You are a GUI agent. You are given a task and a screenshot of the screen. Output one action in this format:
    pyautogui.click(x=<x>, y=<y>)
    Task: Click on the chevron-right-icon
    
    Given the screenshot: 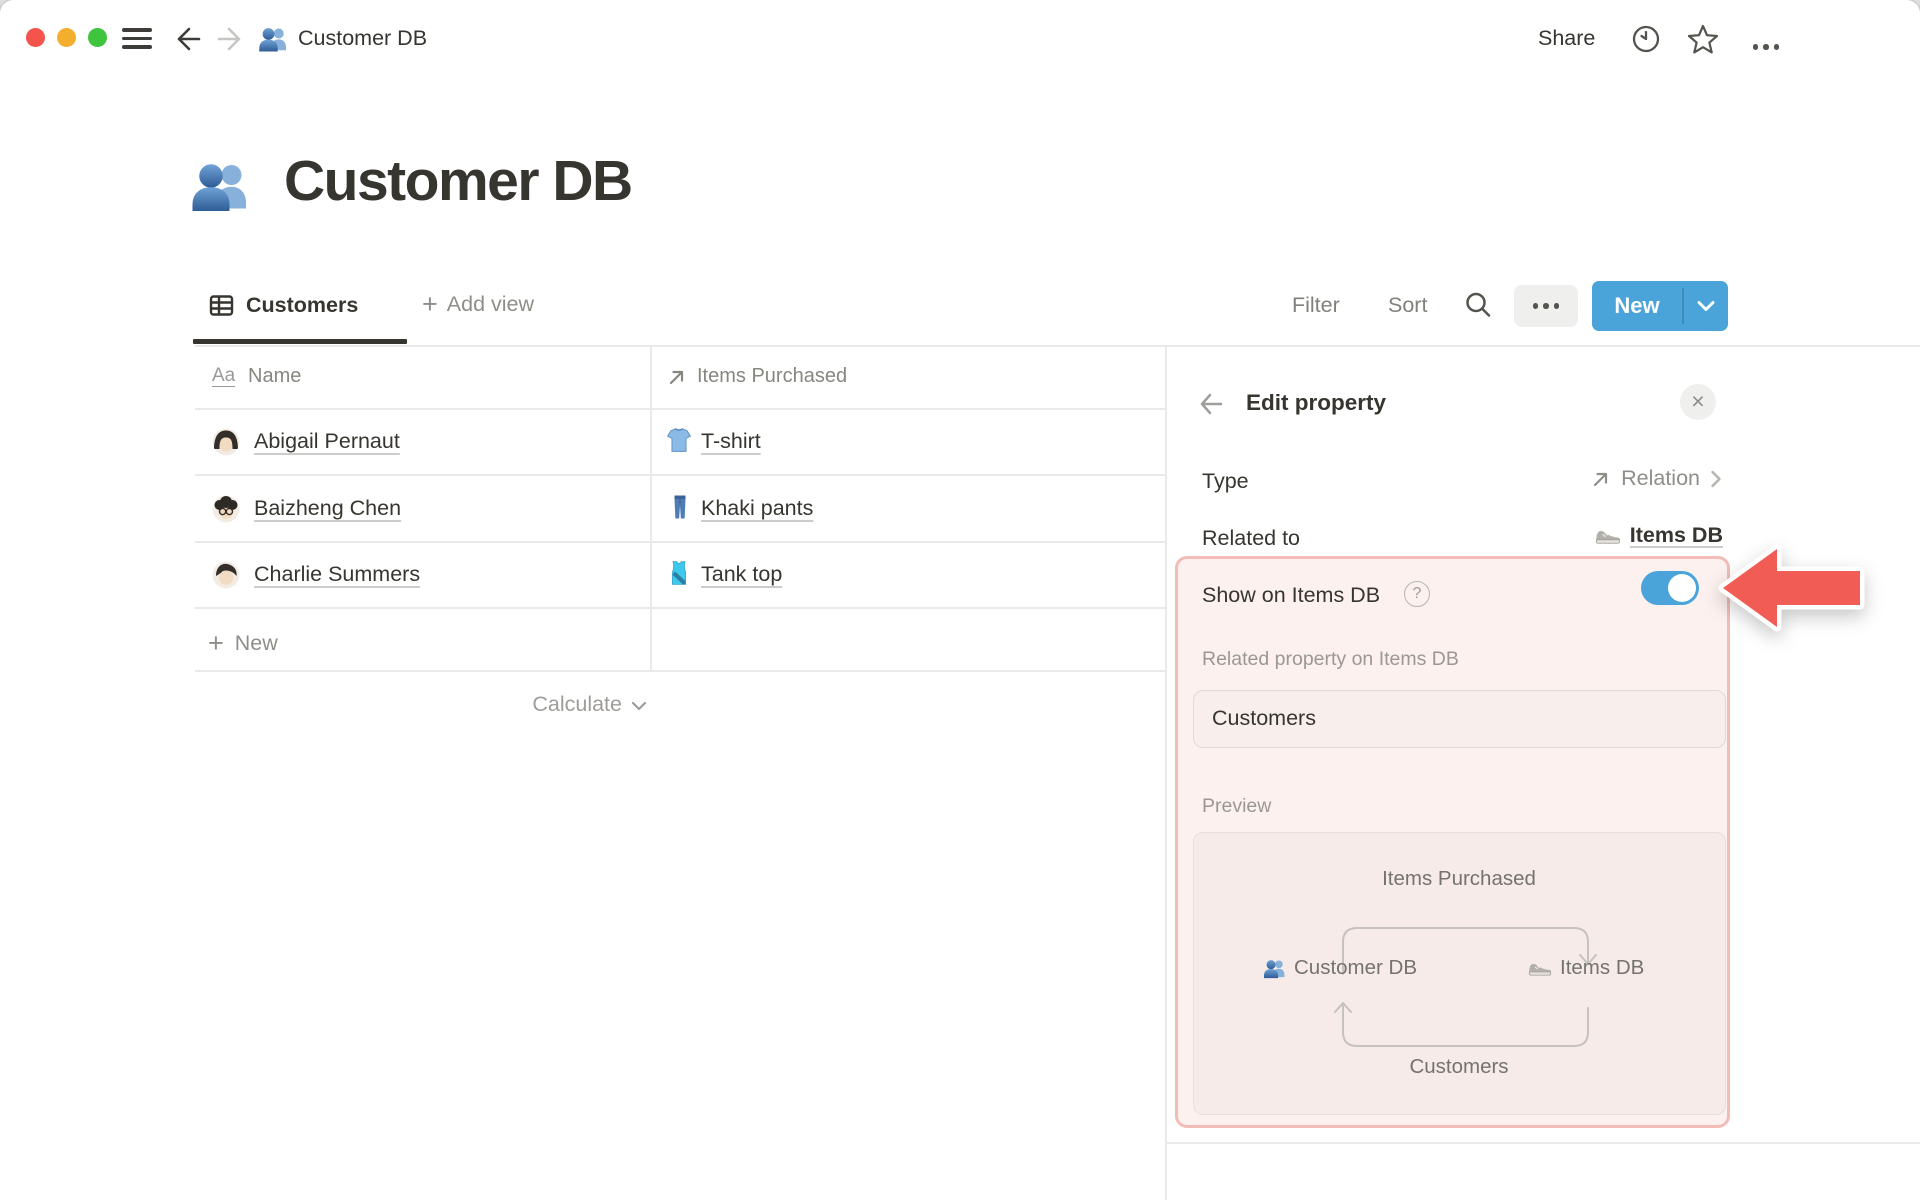 What is the action you would take?
    pyautogui.click(x=1716, y=478)
    